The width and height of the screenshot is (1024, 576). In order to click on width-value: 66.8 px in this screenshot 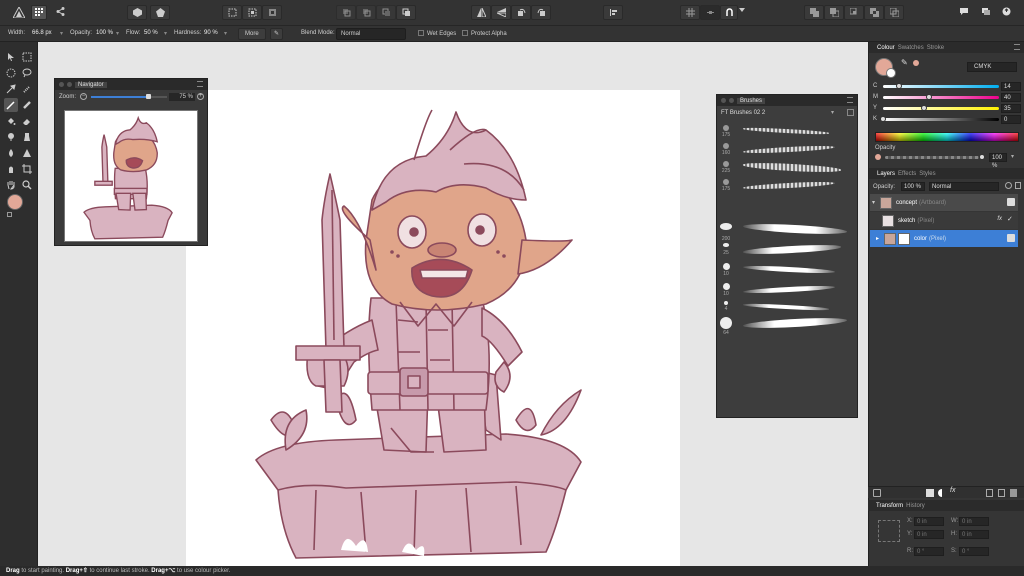, I will do `click(42, 33)`.